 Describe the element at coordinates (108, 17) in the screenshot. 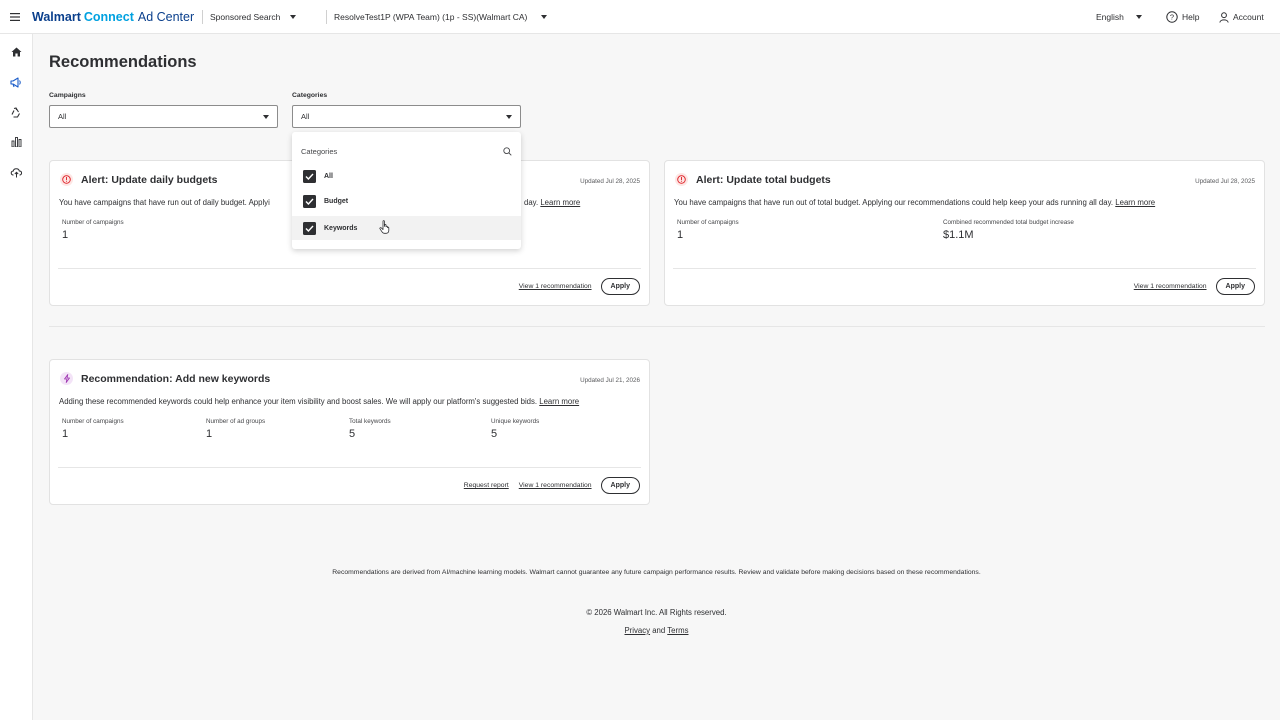

I see `brand-connect: Connect` at that location.